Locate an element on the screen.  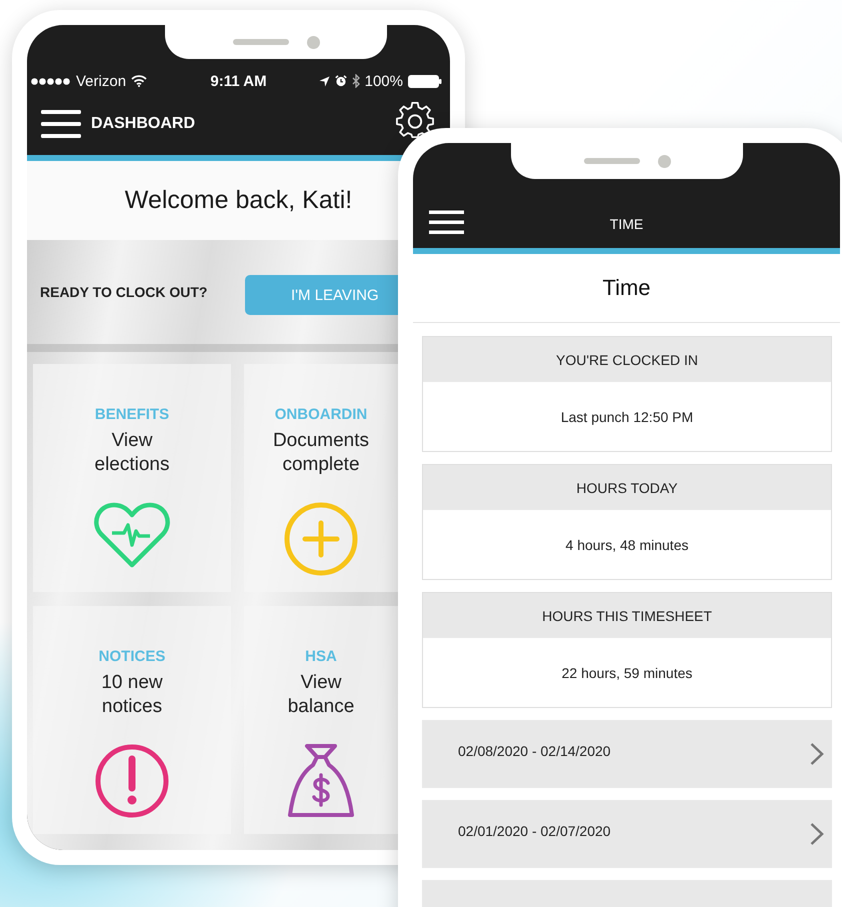
tile-category: NOTICES is located at coordinates (132, 656).